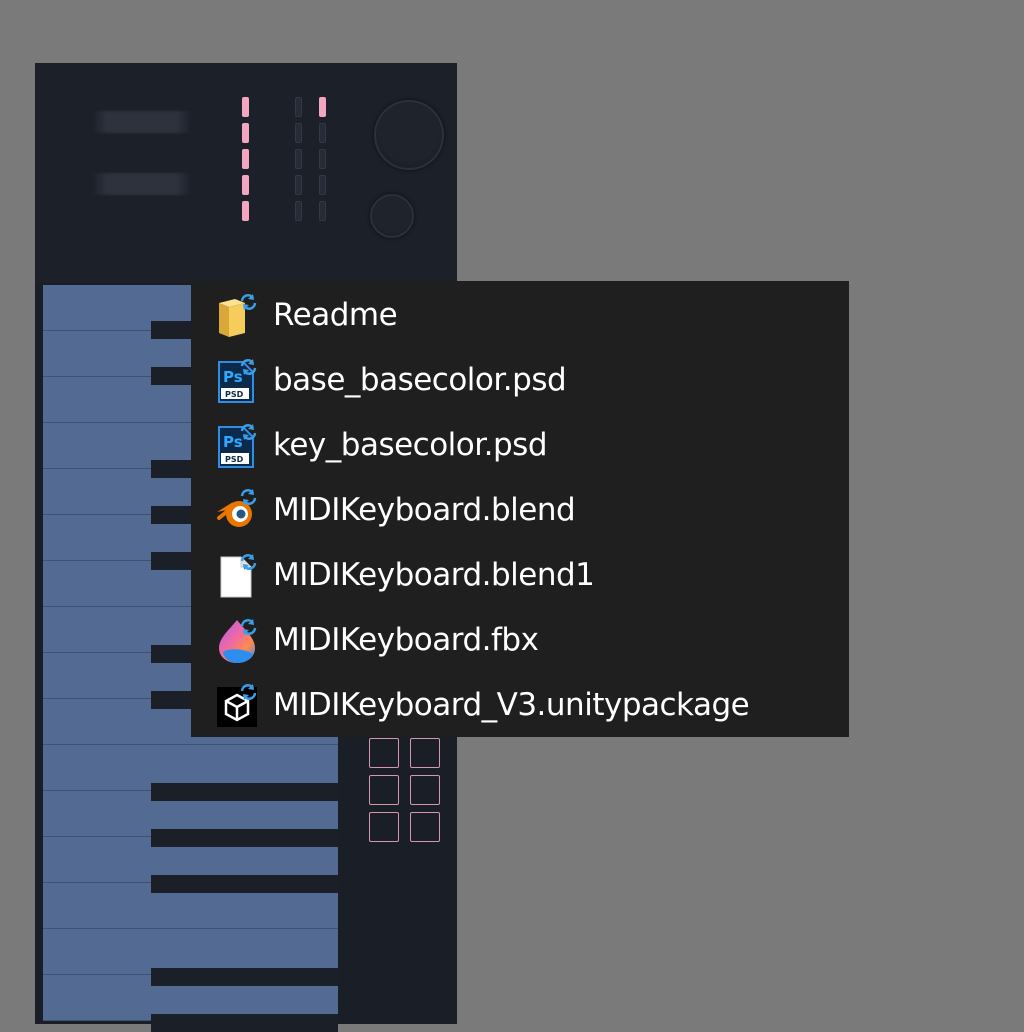 The image size is (1024, 1032). I want to click on unity-package-icon, so click(237, 706).